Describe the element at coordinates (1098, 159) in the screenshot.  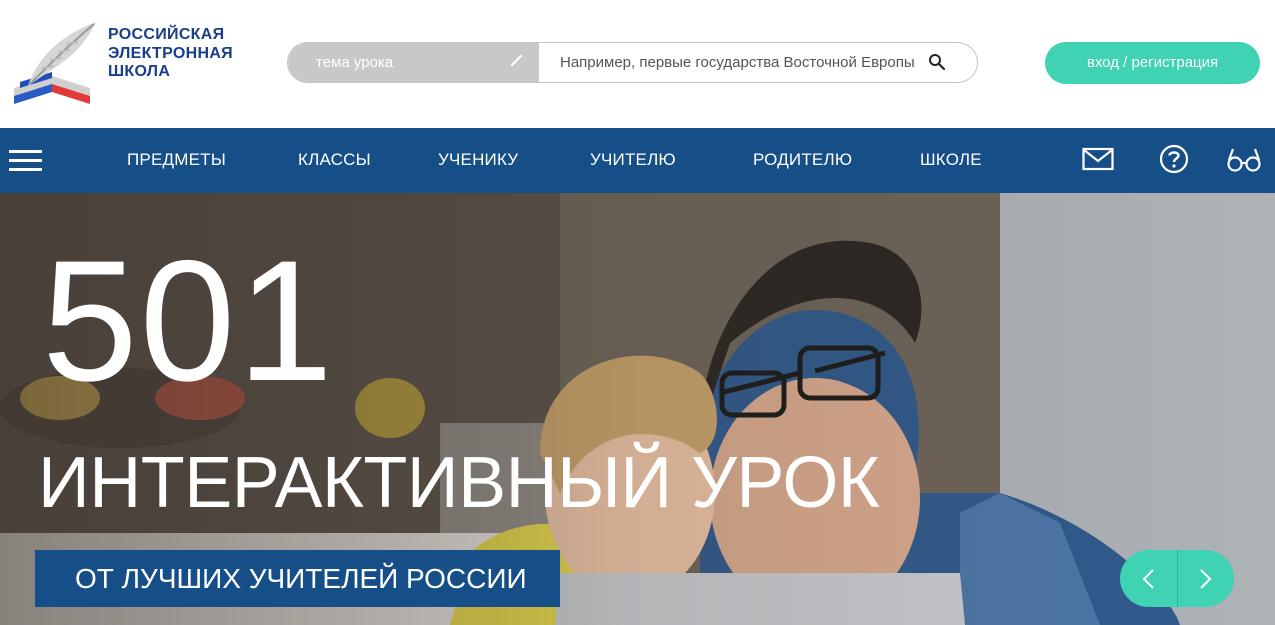
I see `envelope-icon` at that location.